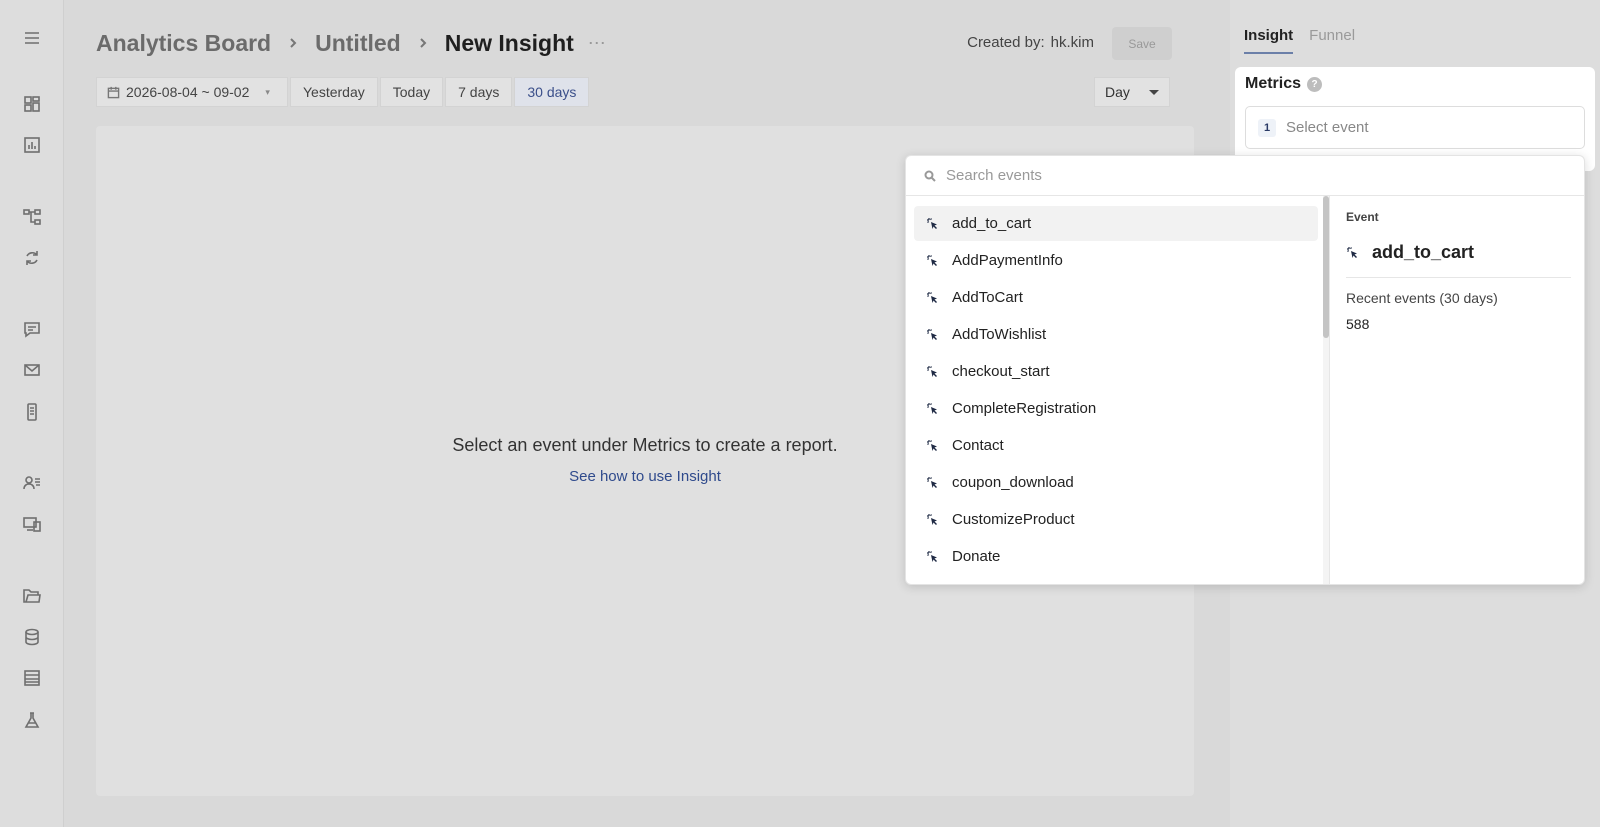 The width and height of the screenshot is (1600, 827). What do you see at coordinates (1116, 260) in the screenshot?
I see `event-list-item: AddPaymentInfo` at bounding box center [1116, 260].